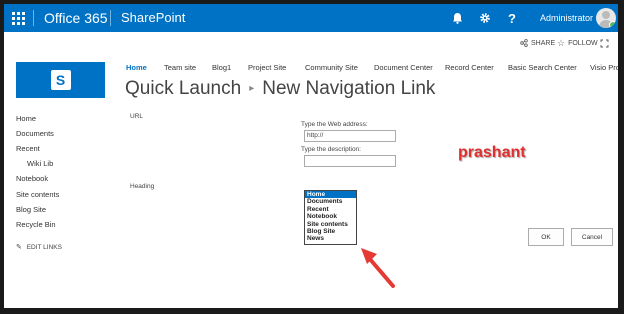 The image size is (624, 314). I want to click on heading-option: Site contents, so click(330, 224).